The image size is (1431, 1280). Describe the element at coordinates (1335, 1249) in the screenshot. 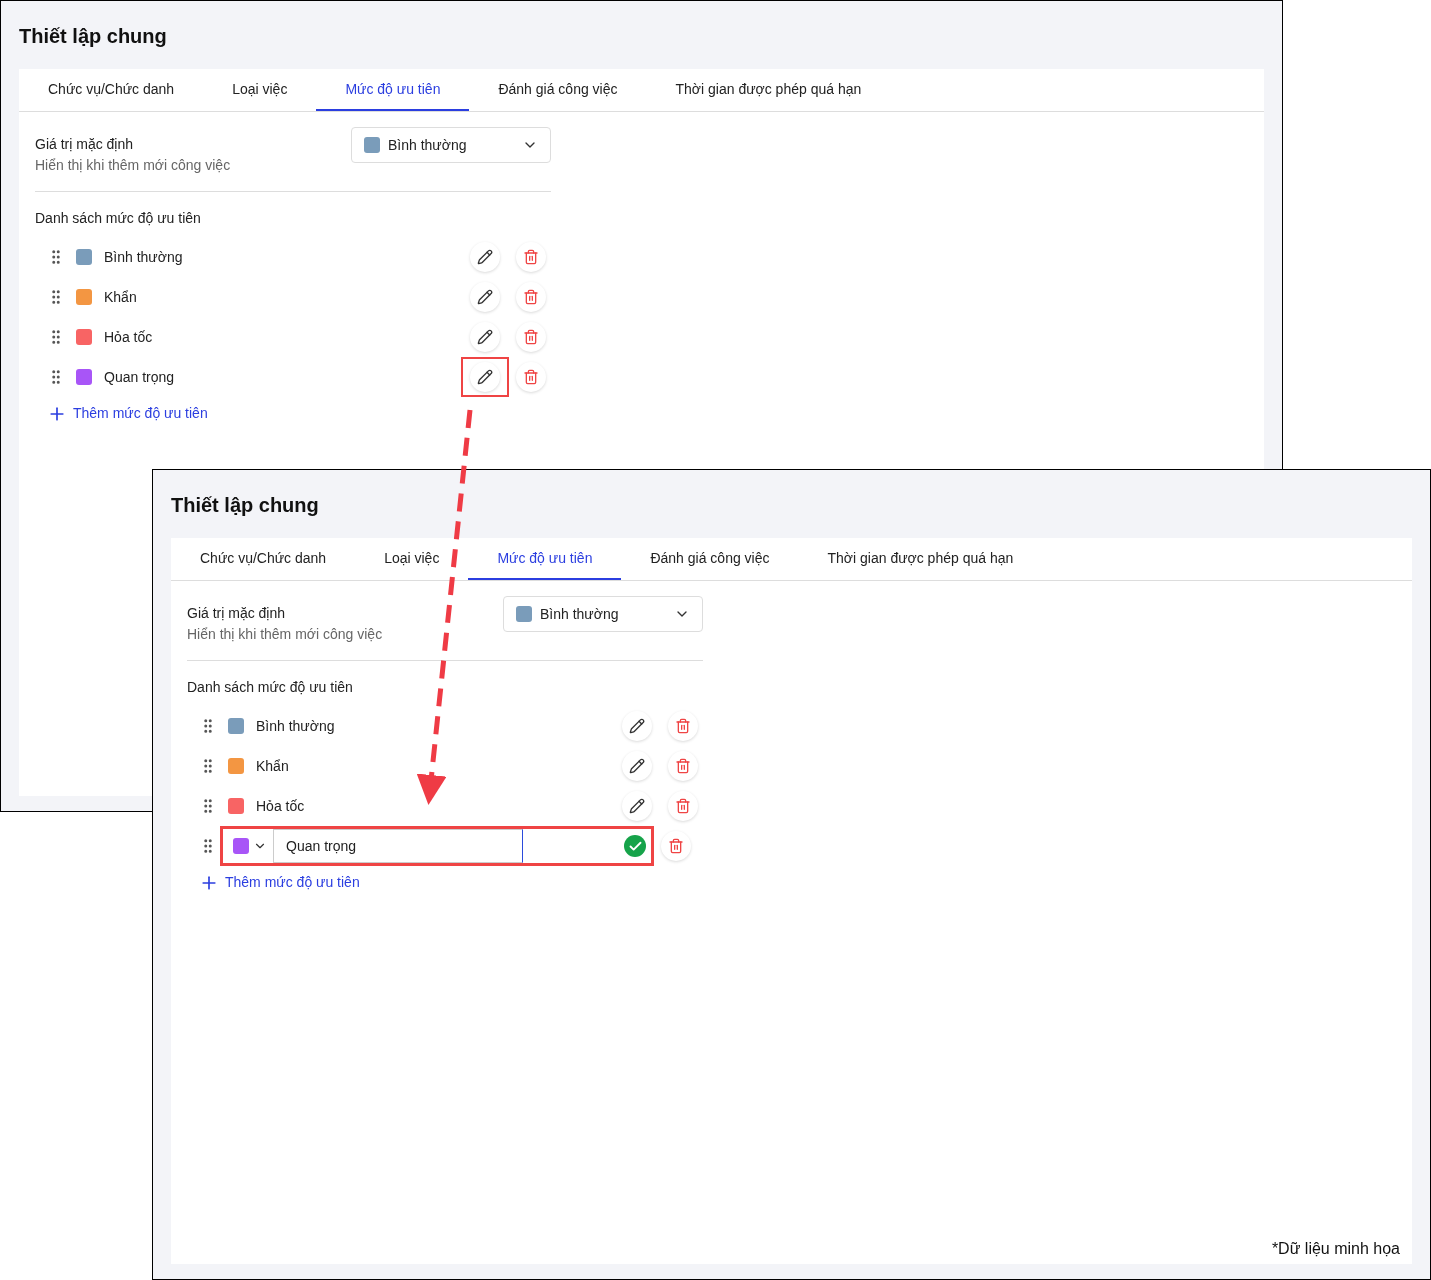

I see `illustration-note: *Dữ liệu minh họa` at that location.